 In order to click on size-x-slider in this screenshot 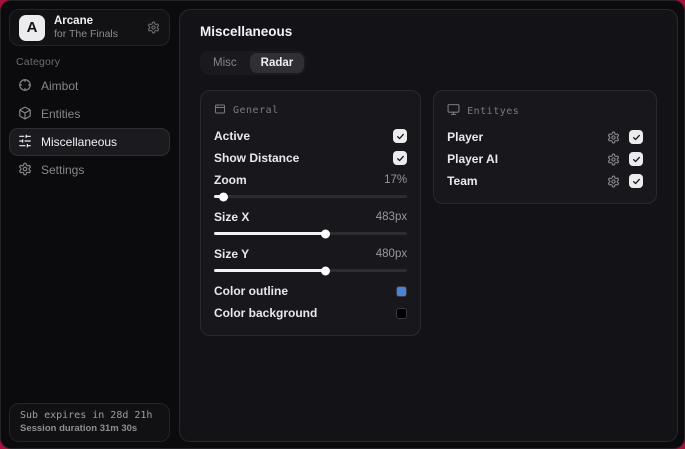, I will do `click(311, 233)`.